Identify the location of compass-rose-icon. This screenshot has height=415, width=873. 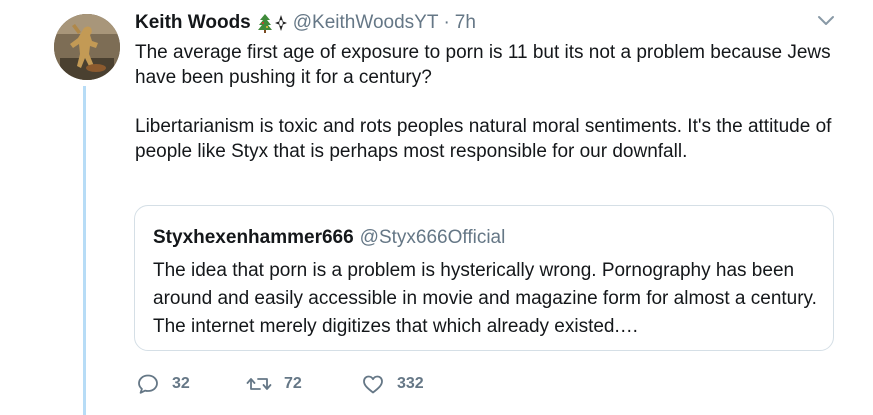
(280, 23).